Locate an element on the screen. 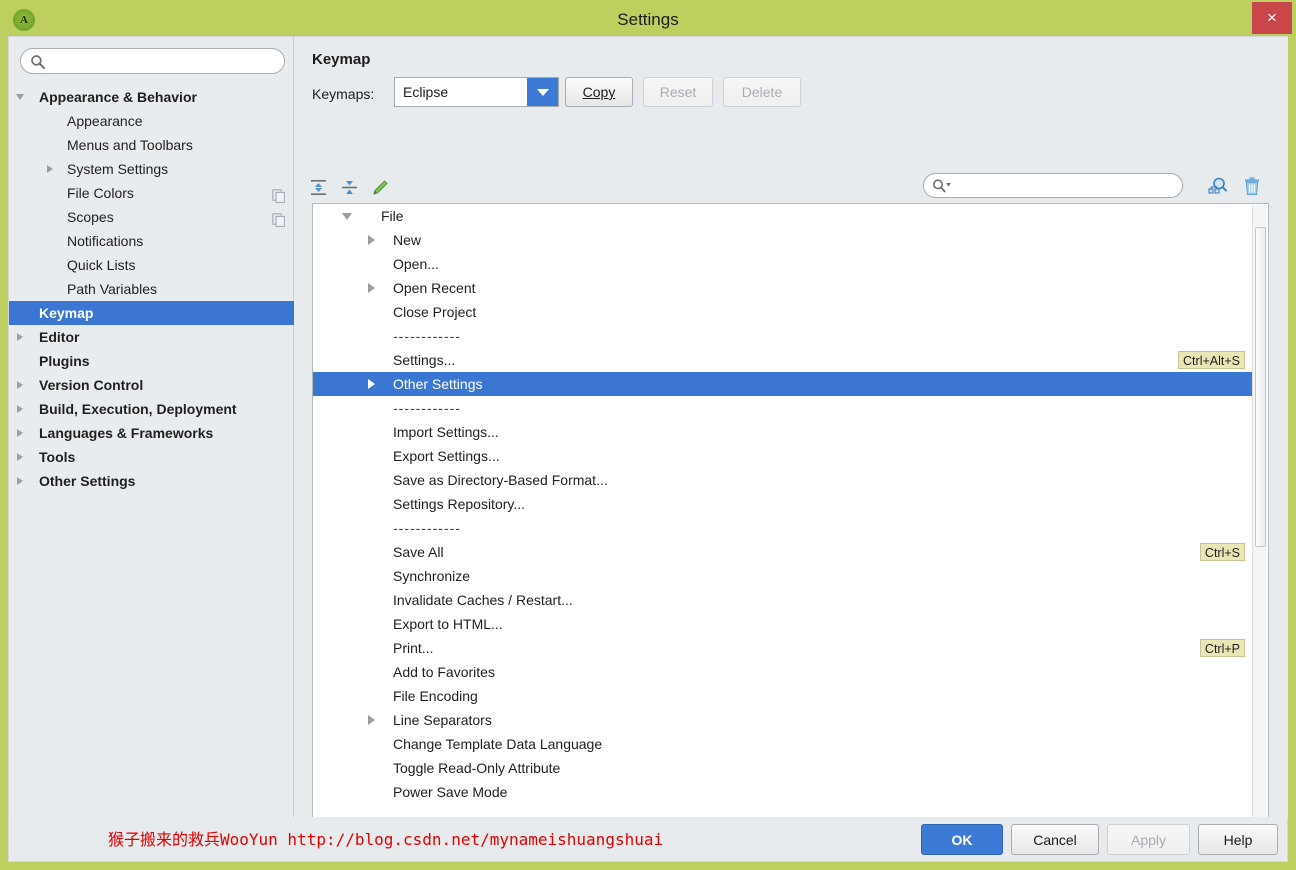  sidebar-item-scopes: Scopes is located at coordinates (151, 217).